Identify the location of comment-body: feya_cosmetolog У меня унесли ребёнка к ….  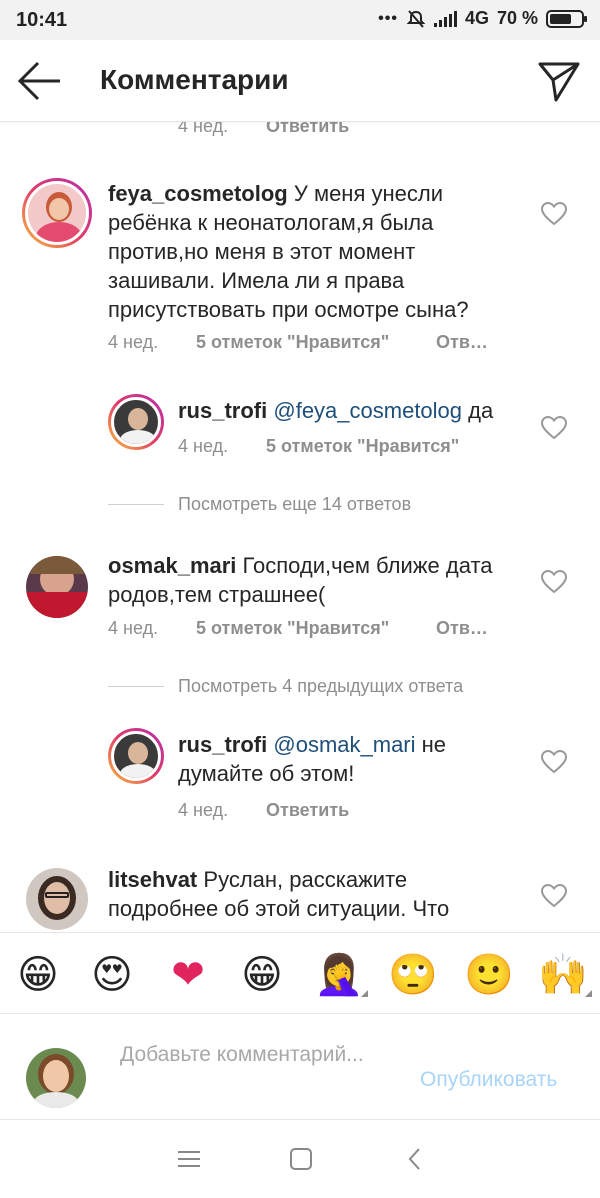
(308, 251).